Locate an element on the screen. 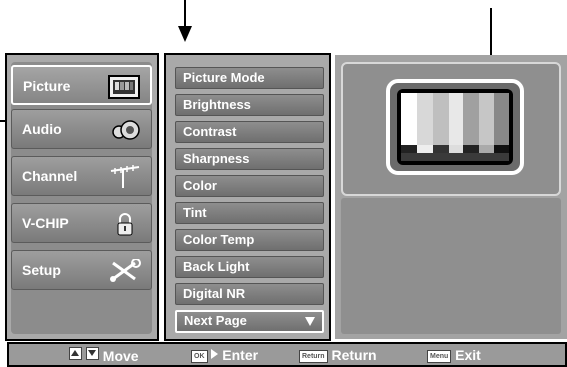 Image resolution: width=567 pixels, height=367 pixels. play-arrow-icon is located at coordinates (215, 354).